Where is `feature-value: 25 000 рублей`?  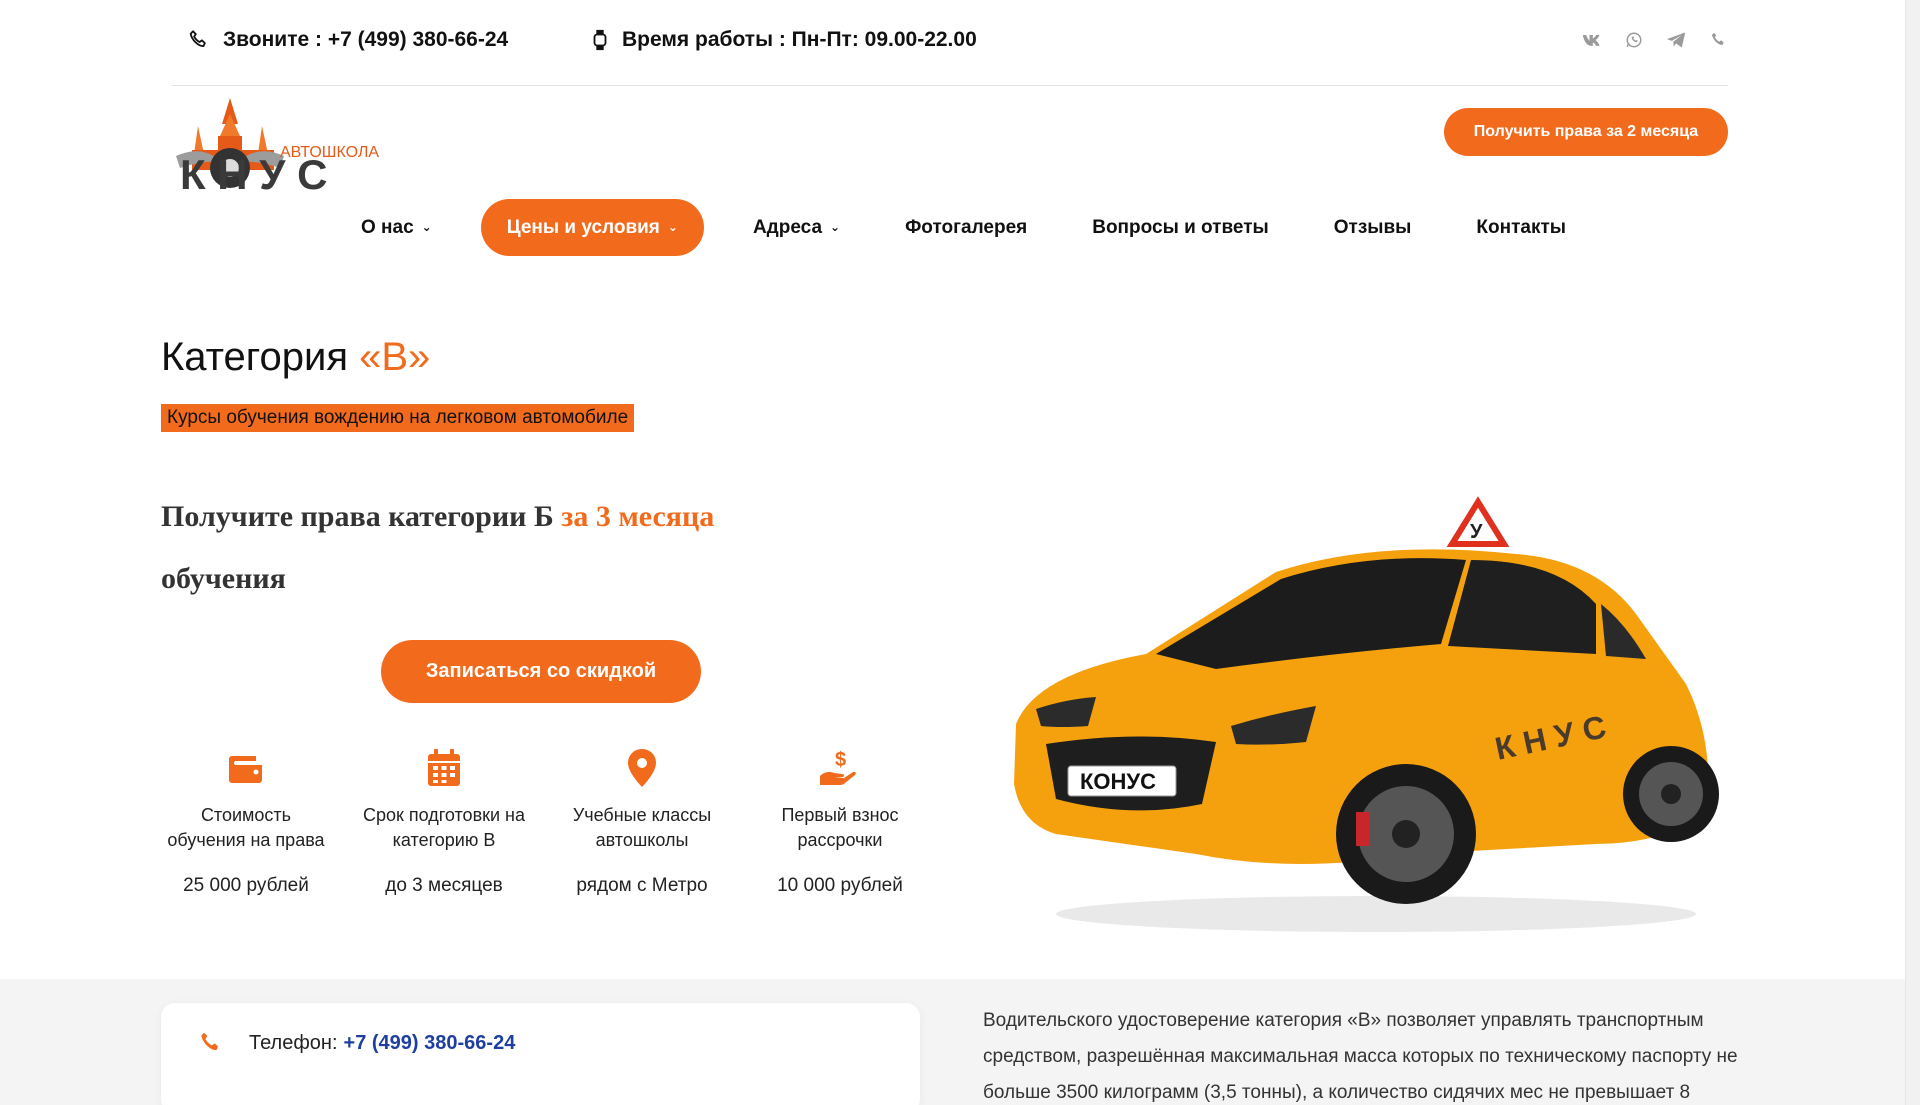
feature-value: 25 000 рублей is located at coordinates (246, 885).